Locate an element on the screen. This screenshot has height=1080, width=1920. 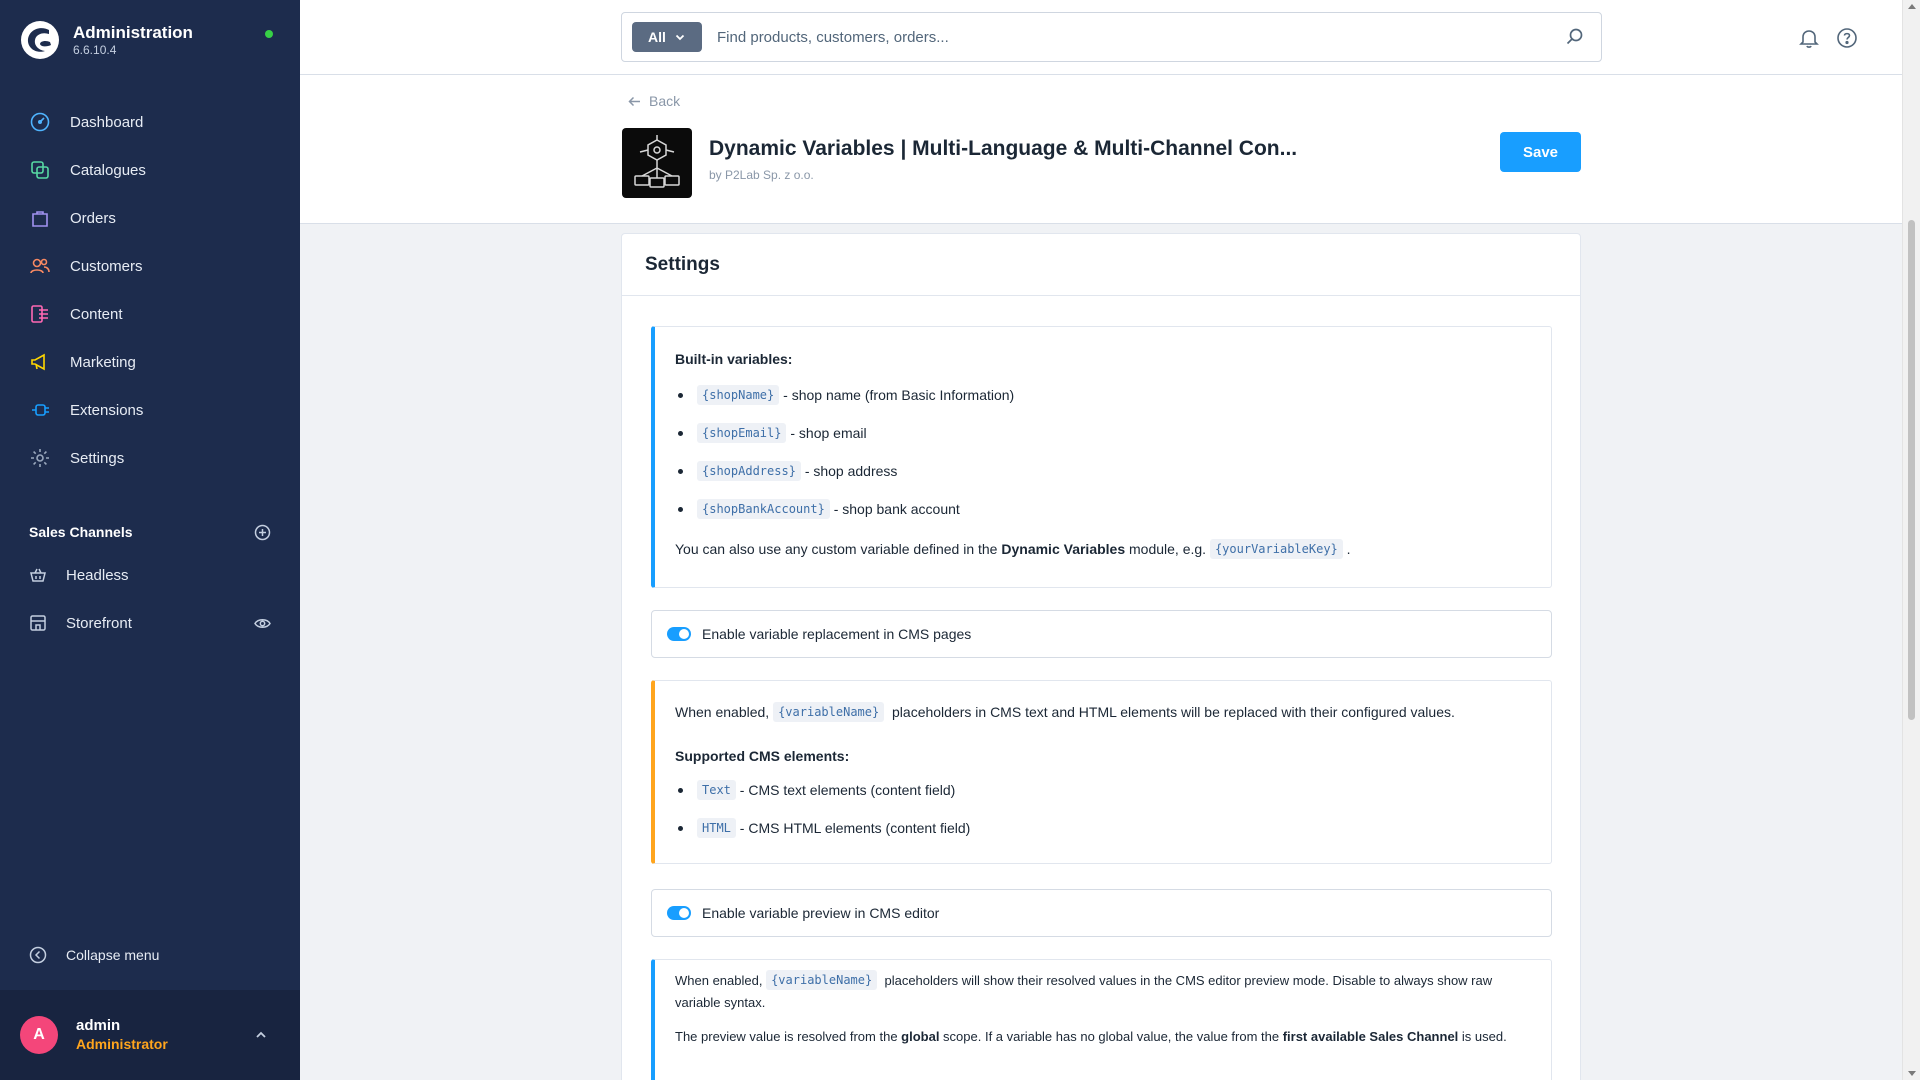
scroll-up-arrow-icon is located at coordinates (1912, 6).